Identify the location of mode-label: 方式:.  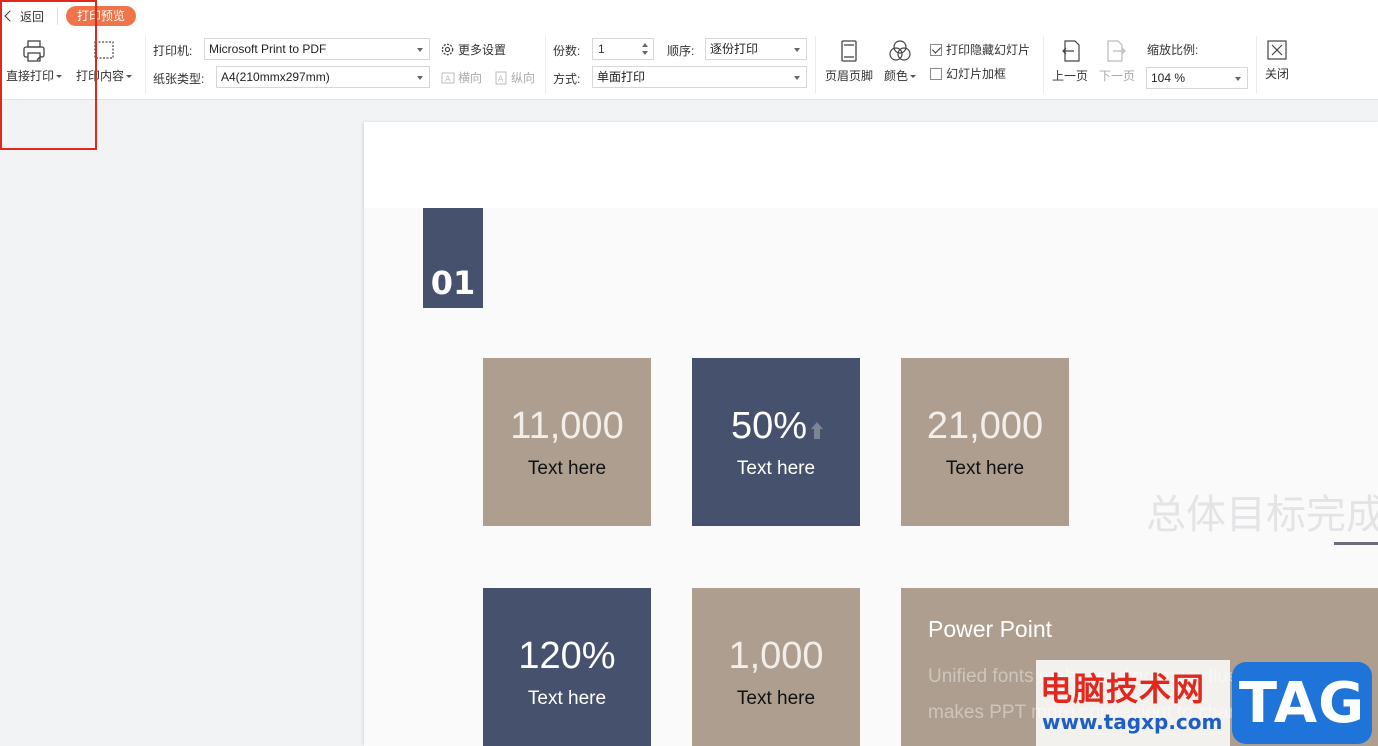
(567, 79).